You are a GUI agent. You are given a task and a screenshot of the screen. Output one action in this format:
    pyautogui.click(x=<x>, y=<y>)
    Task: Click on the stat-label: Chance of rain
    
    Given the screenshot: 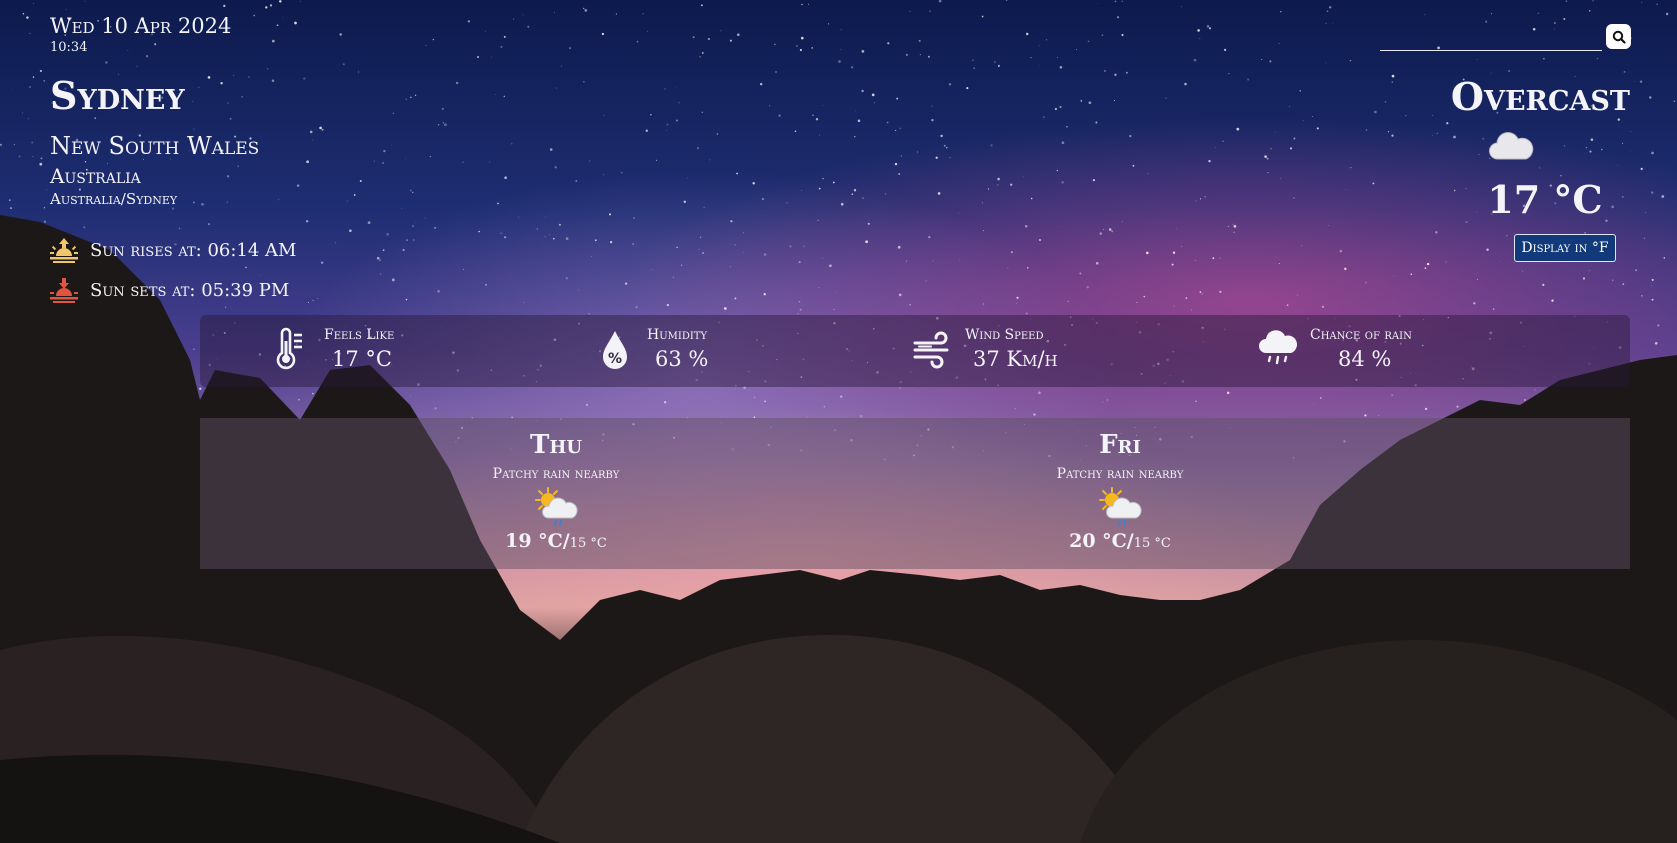 What is the action you would take?
    pyautogui.click(x=1361, y=335)
    